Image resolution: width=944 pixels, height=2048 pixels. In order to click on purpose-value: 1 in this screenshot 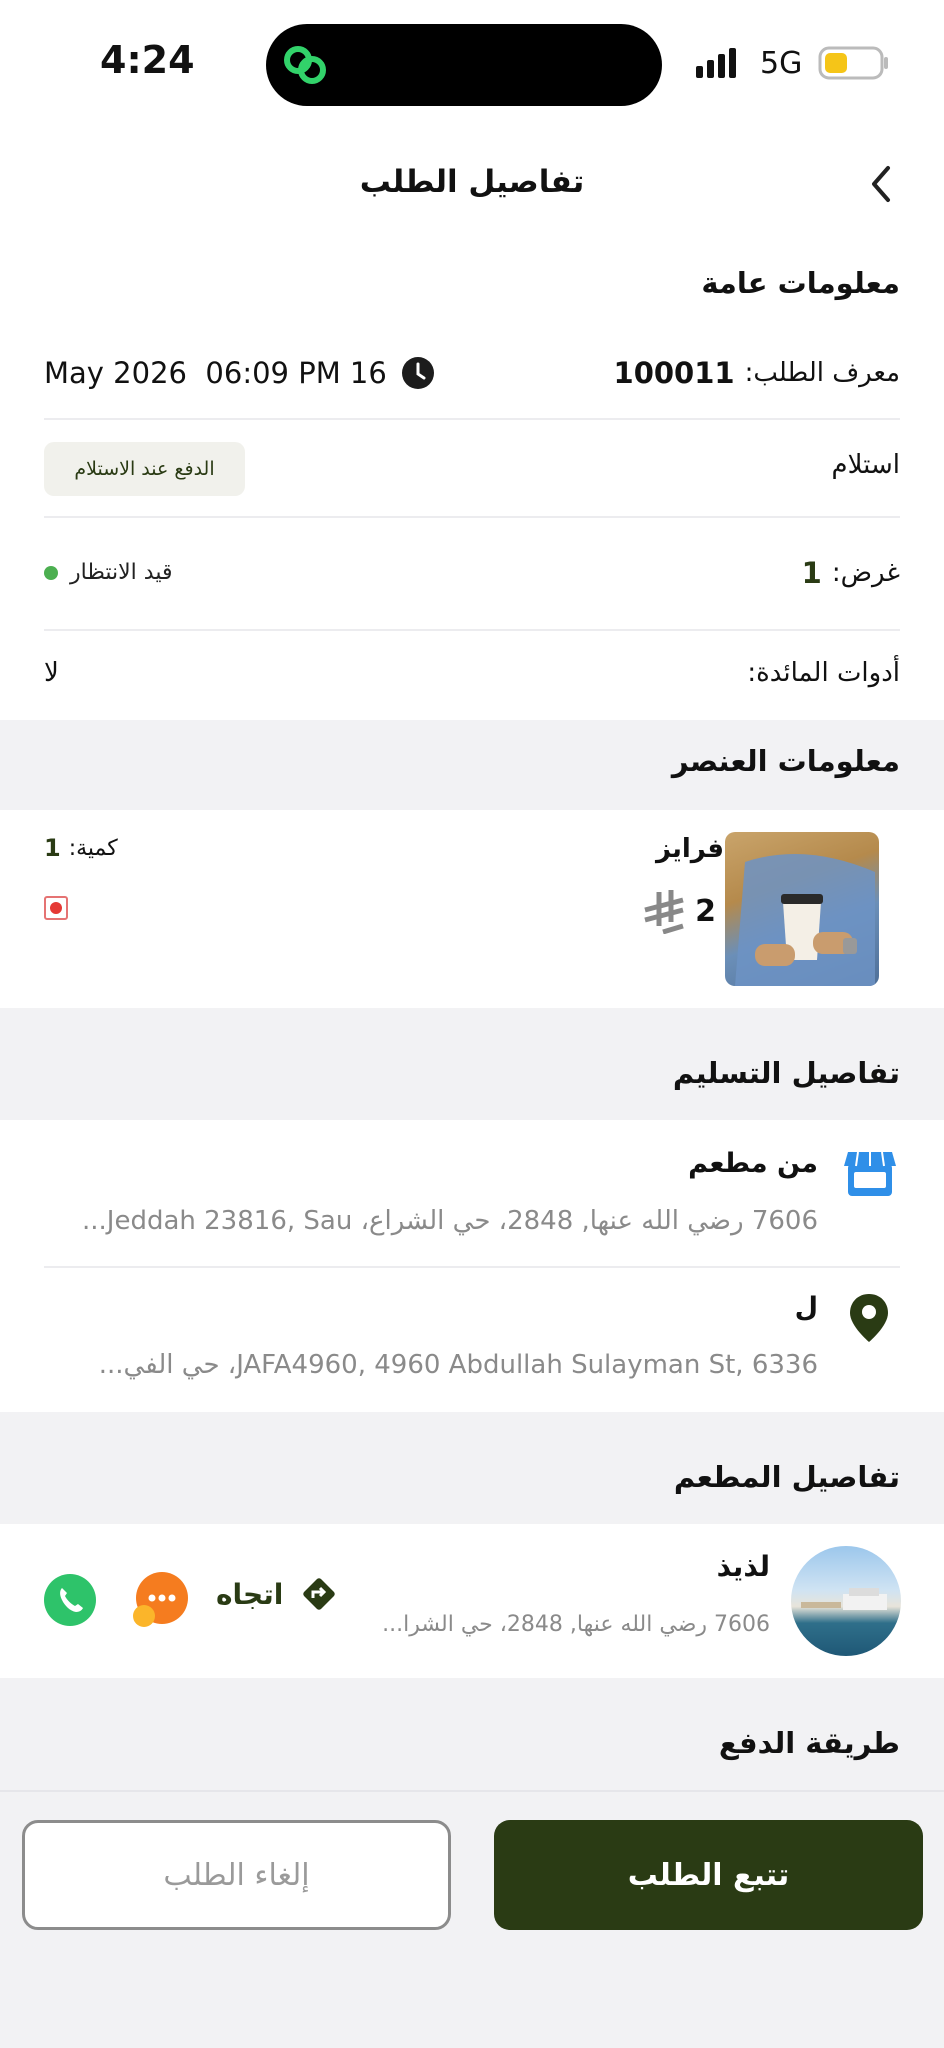, I will do `click(811, 573)`.